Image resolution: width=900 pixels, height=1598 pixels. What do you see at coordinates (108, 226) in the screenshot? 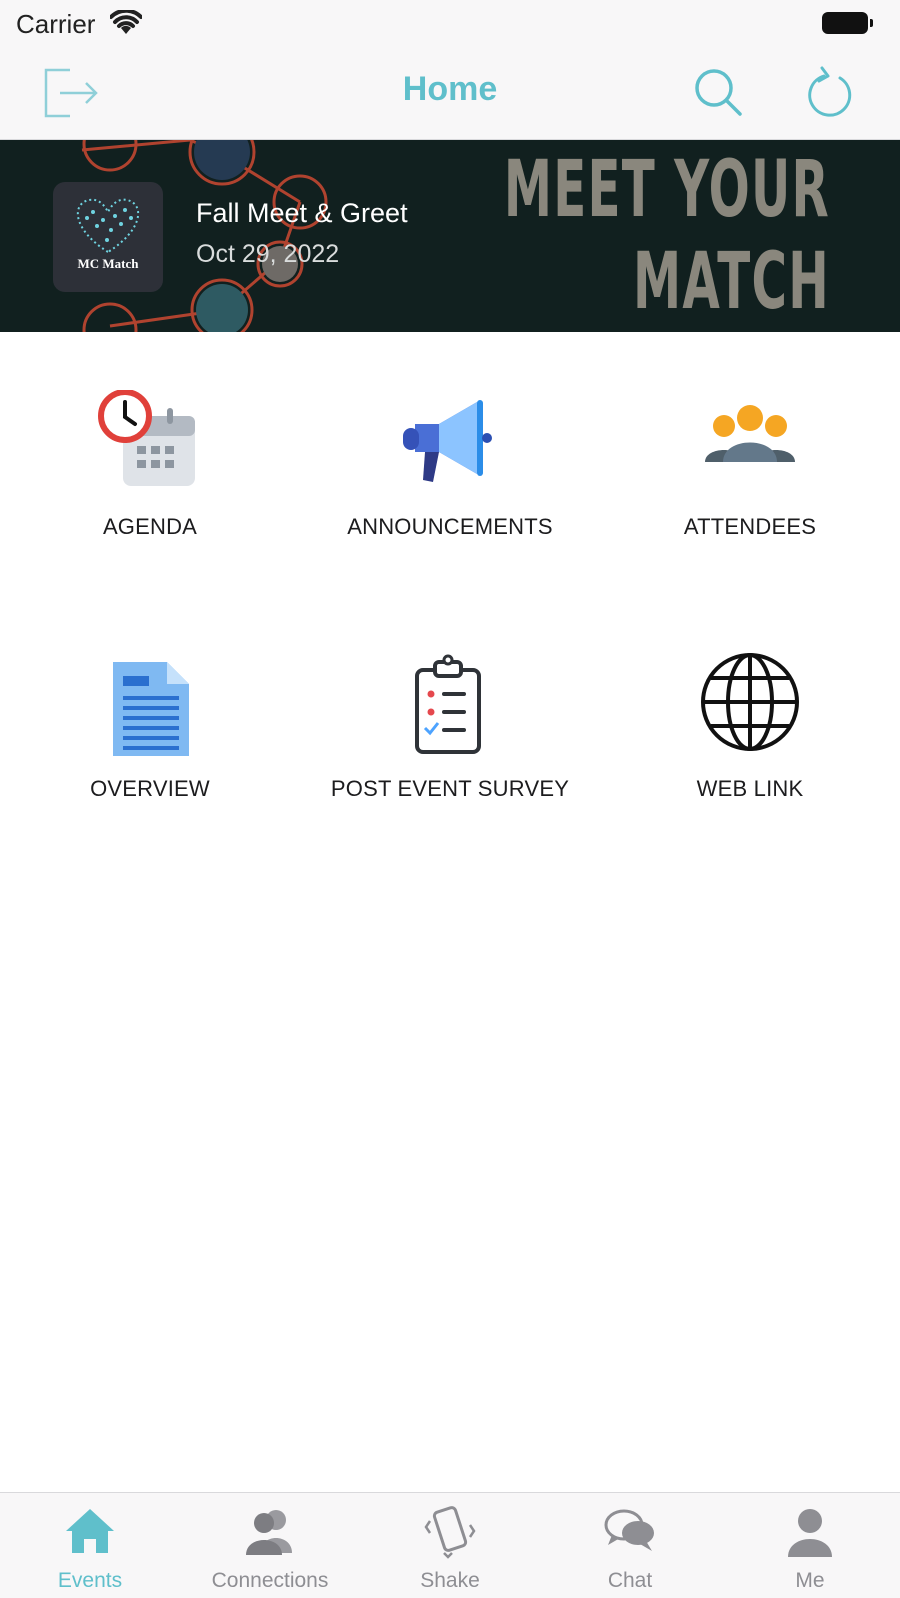
I see `heart-logo-icon` at bounding box center [108, 226].